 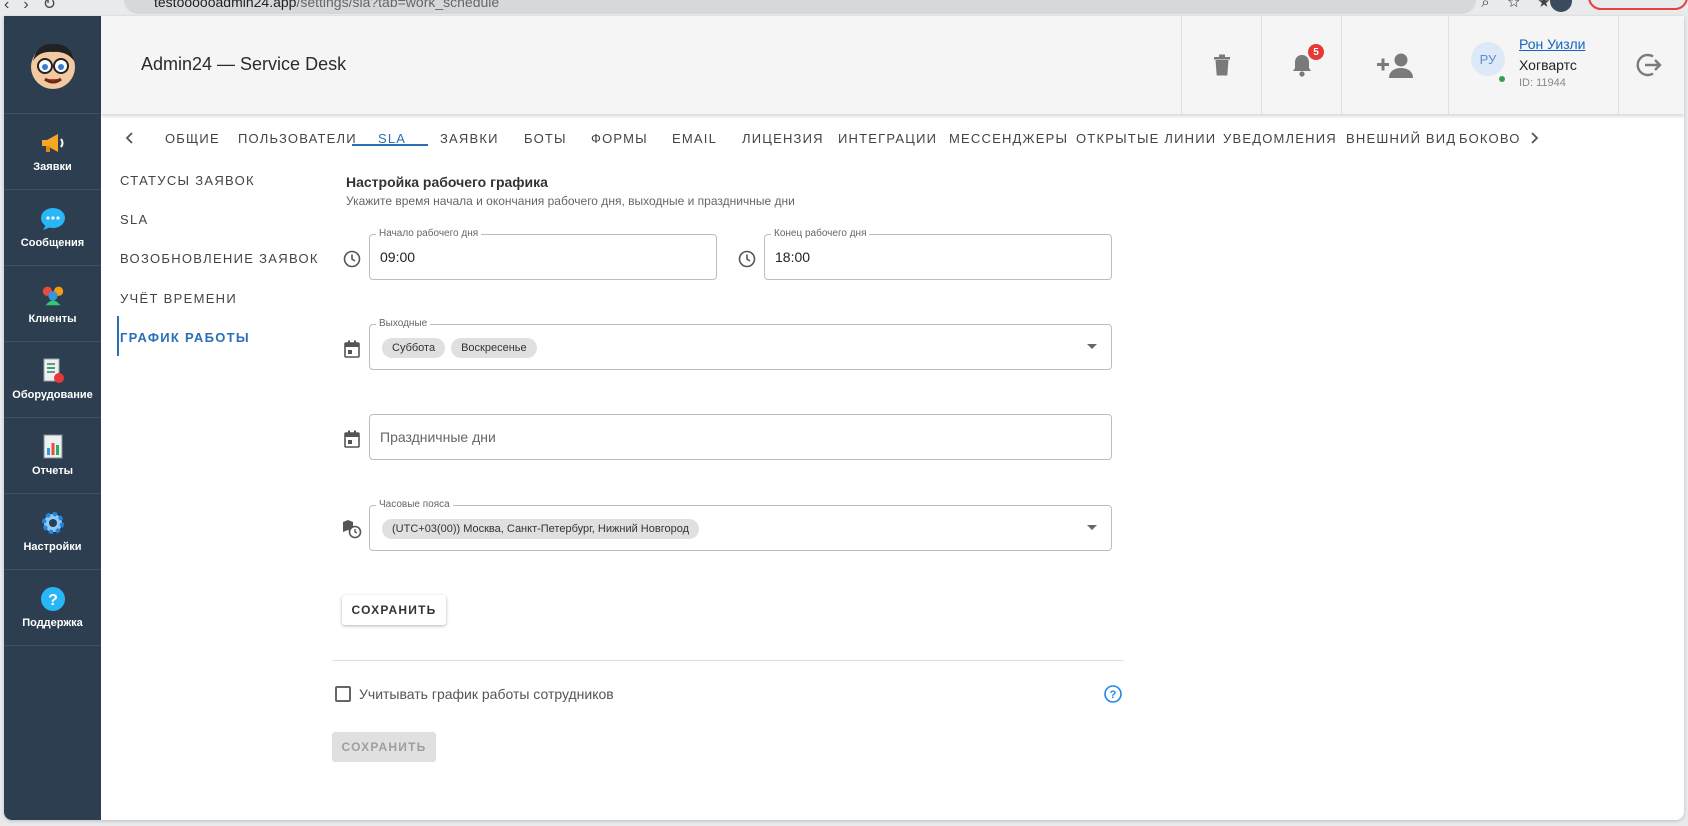 What do you see at coordinates (1488, 59) in the screenshot?
I see `avatar: РУ` at bounding box center [1488, 59].